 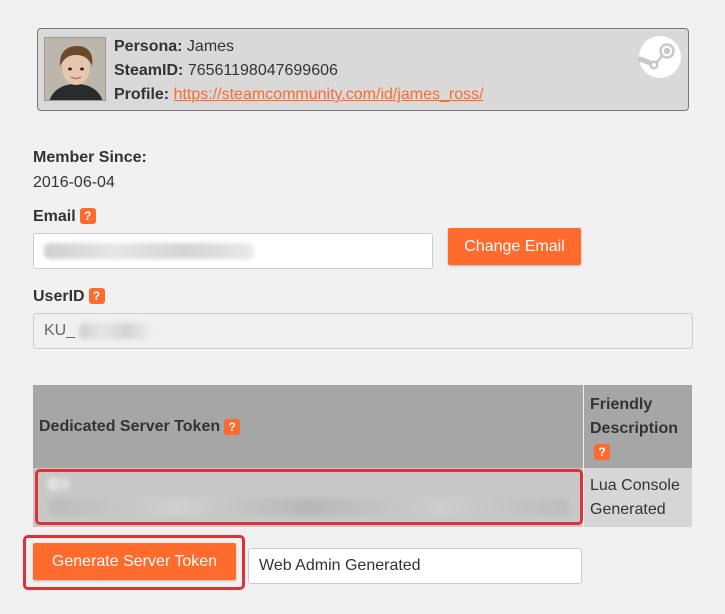 I want to click on persona-row: Persona: James, so click(x=299, y=47).